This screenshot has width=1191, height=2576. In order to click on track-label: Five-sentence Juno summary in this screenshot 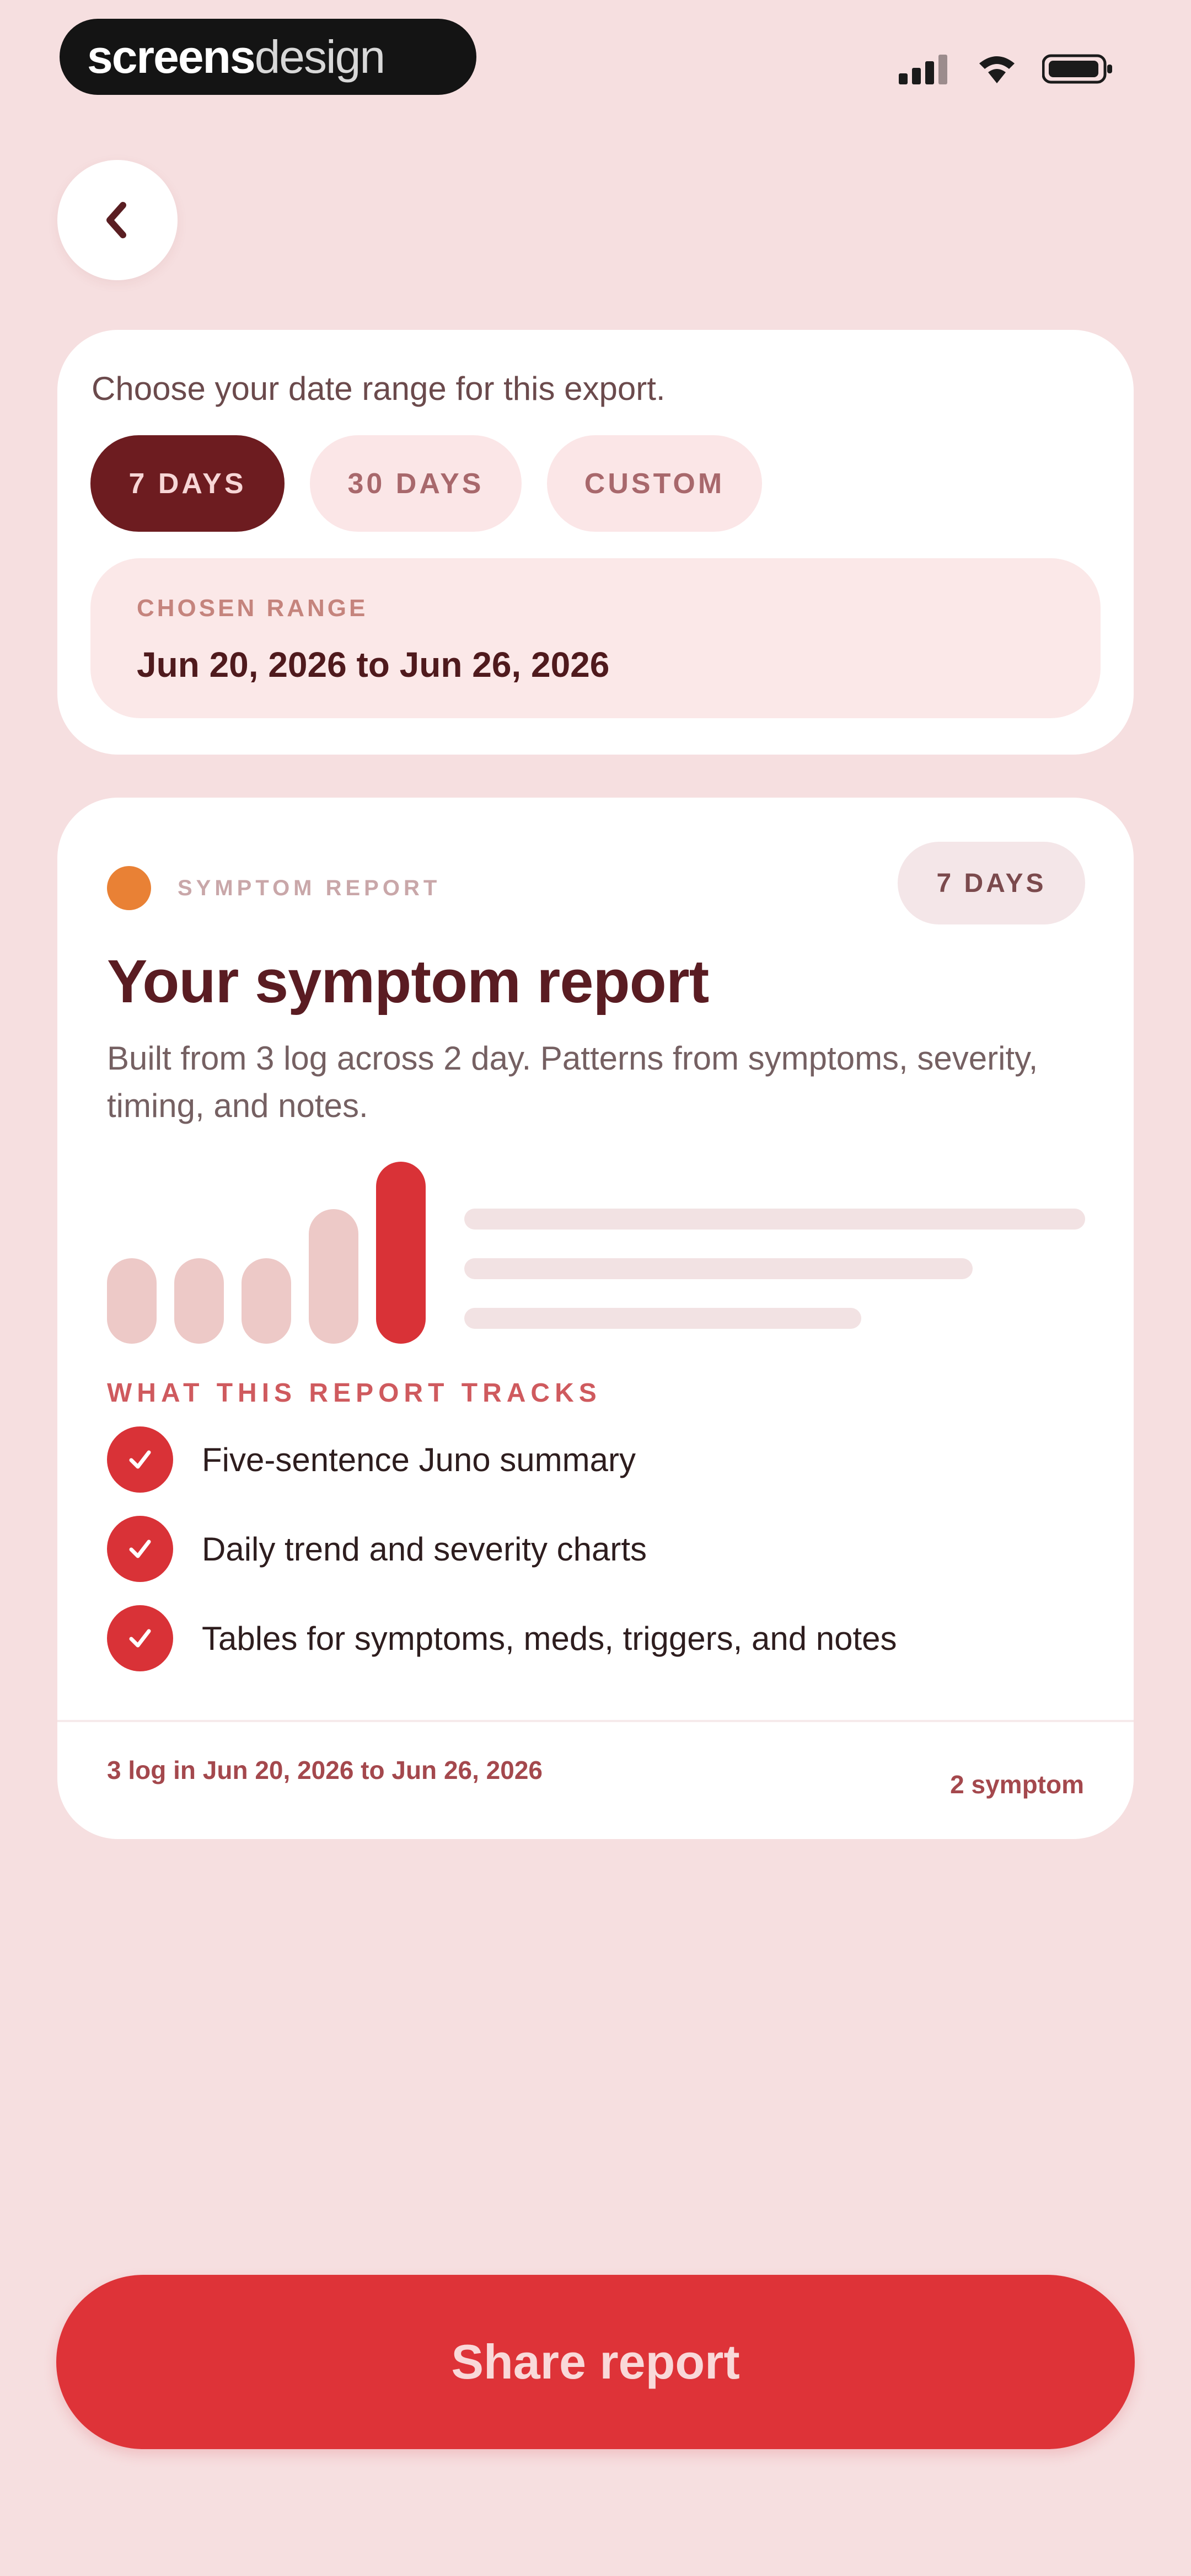, I will do `click(419, 1459)`.